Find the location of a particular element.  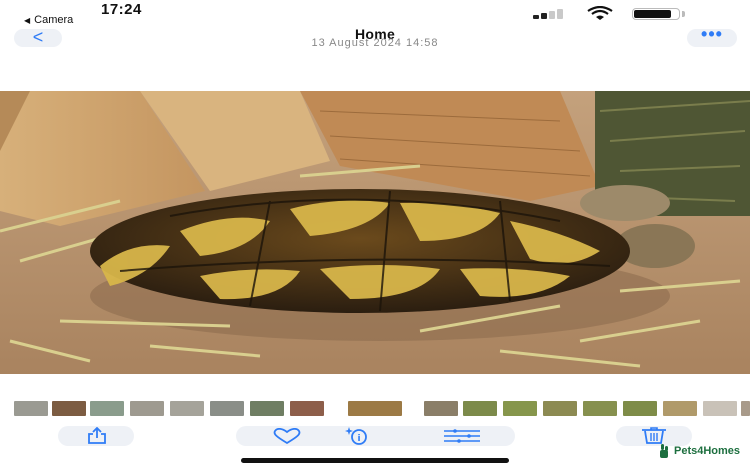

delete-button is located at coordinates (654, 436).